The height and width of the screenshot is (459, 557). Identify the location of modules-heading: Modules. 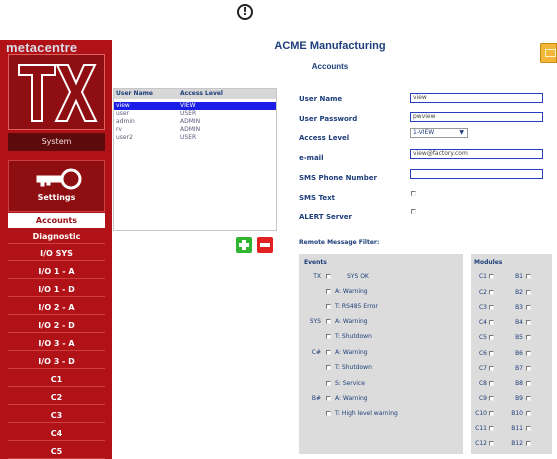
(488, 262).